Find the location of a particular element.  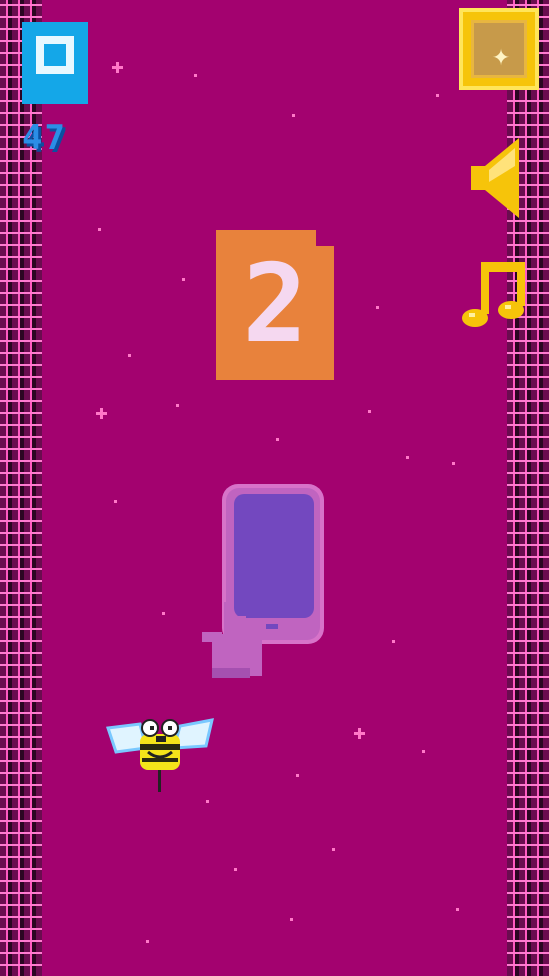

countdown-panel: 2 is located at coordinates (275, 305).